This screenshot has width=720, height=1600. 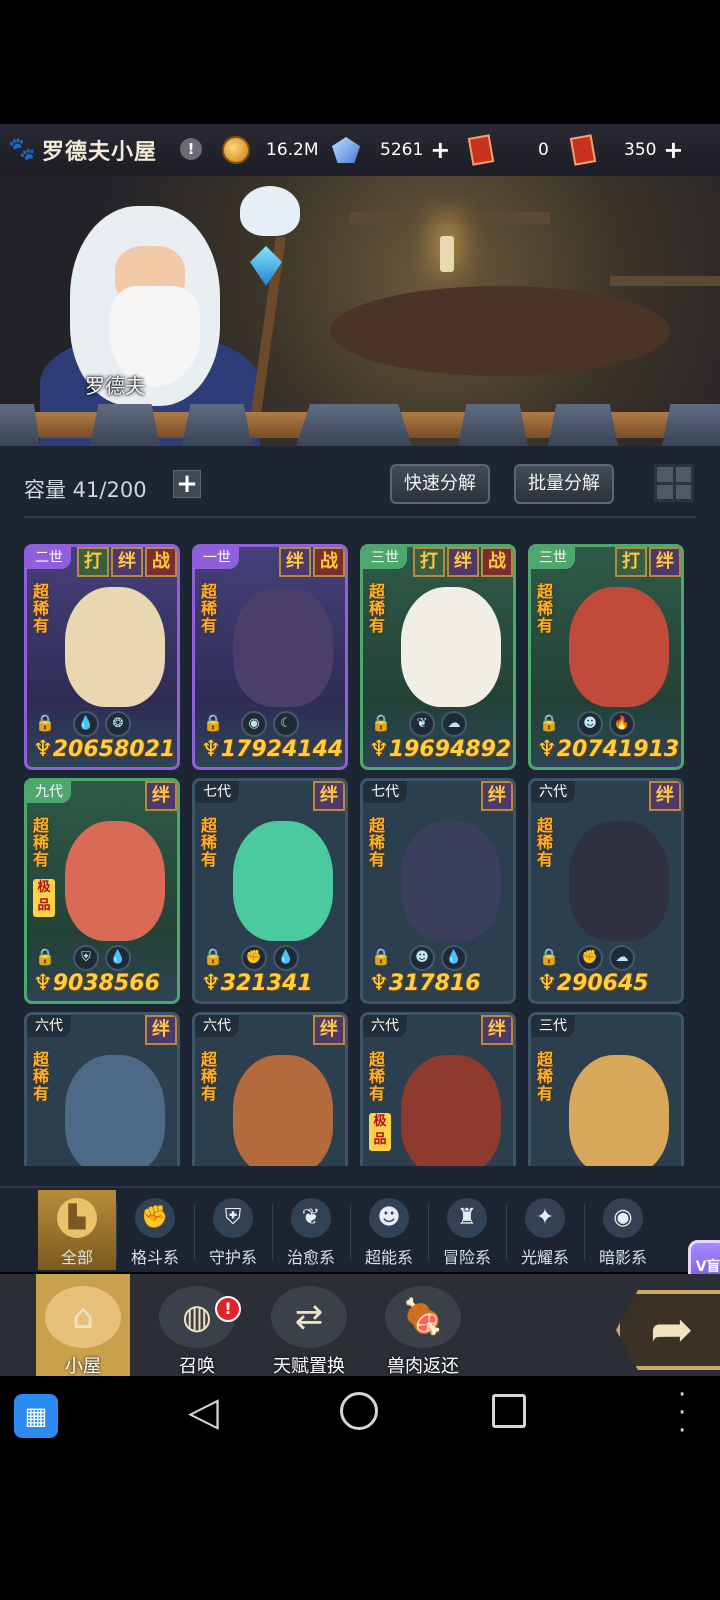 What do you see at coordinates (233, 1230) in the screenshot?
I see `category-tab: ⛨ 守护系` at bounding box center [233, 1230].